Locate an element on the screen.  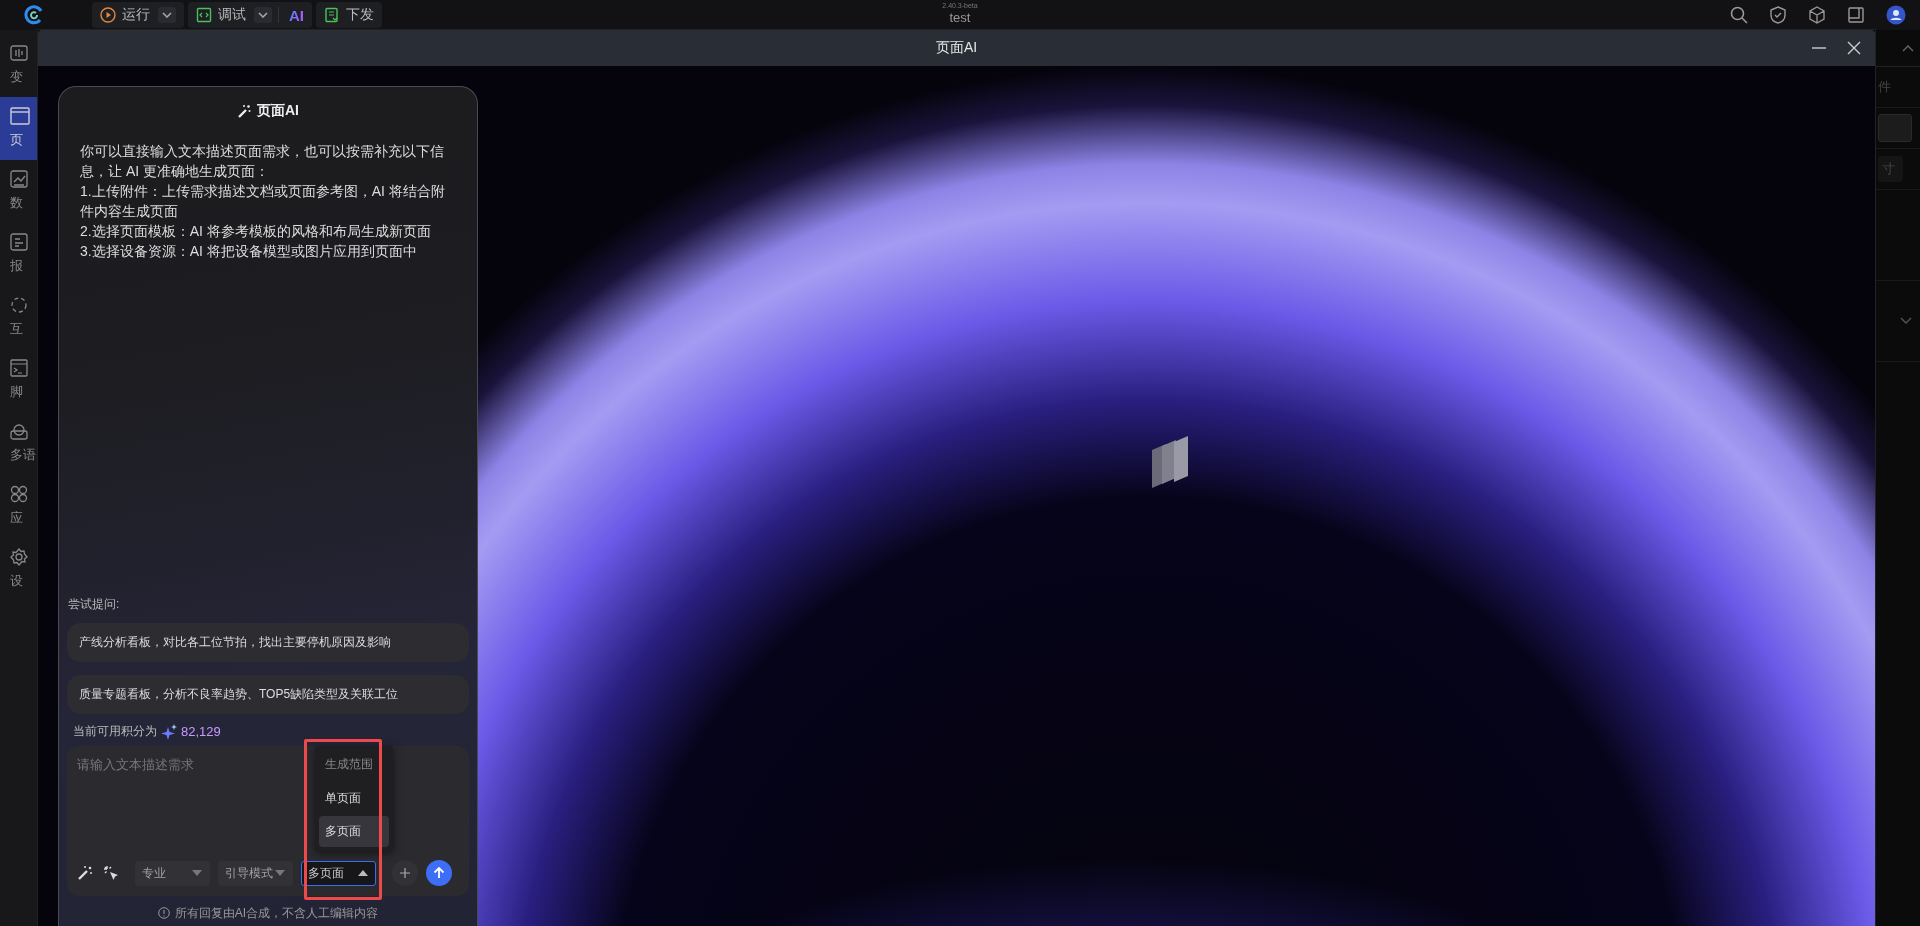
debug-button: 调试 is located at coordinates (221, 15).